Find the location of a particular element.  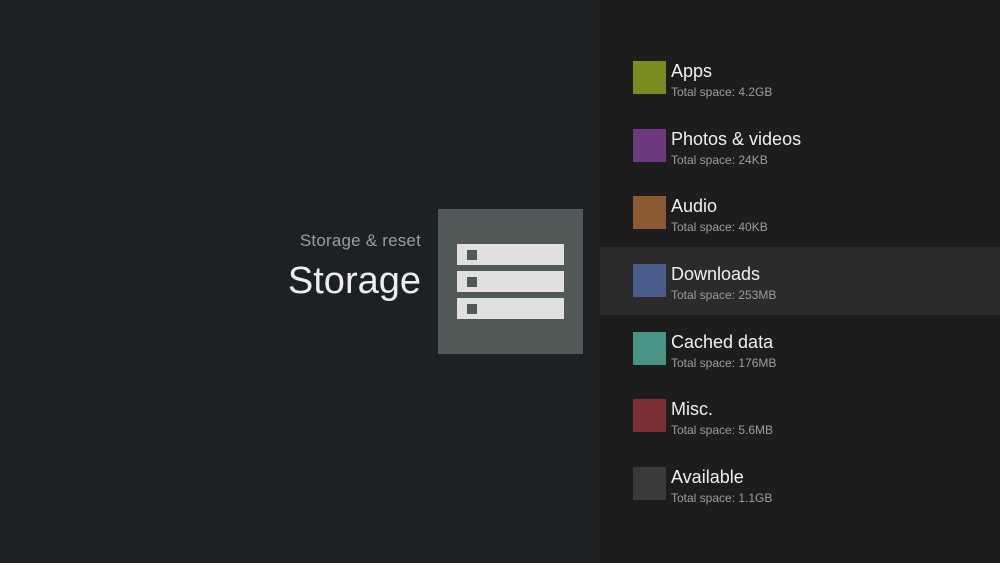

header: Storage & reset Storage is located at coordinates (354, 268).